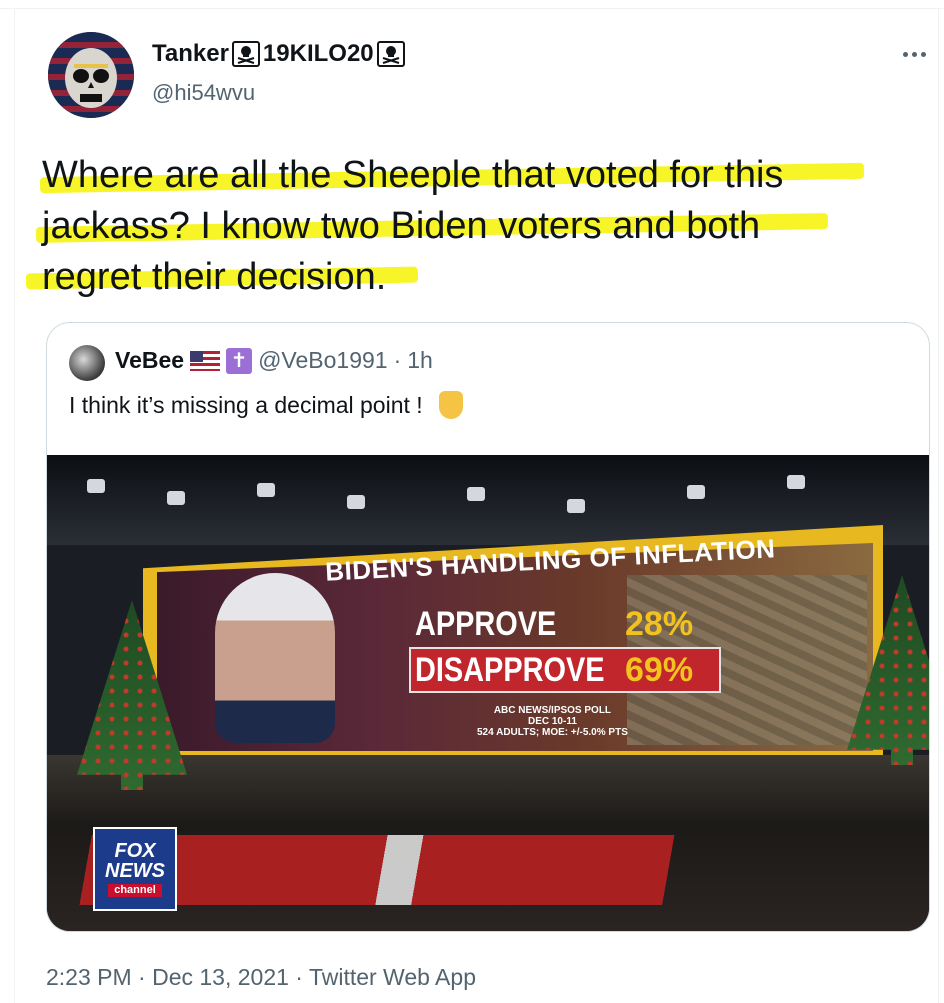 This screenshot has height=1003, width=944. What do you see at coordinates (488, 870) in the screenshot?
I see `floor-stripe` at bounding box center [488, 870].